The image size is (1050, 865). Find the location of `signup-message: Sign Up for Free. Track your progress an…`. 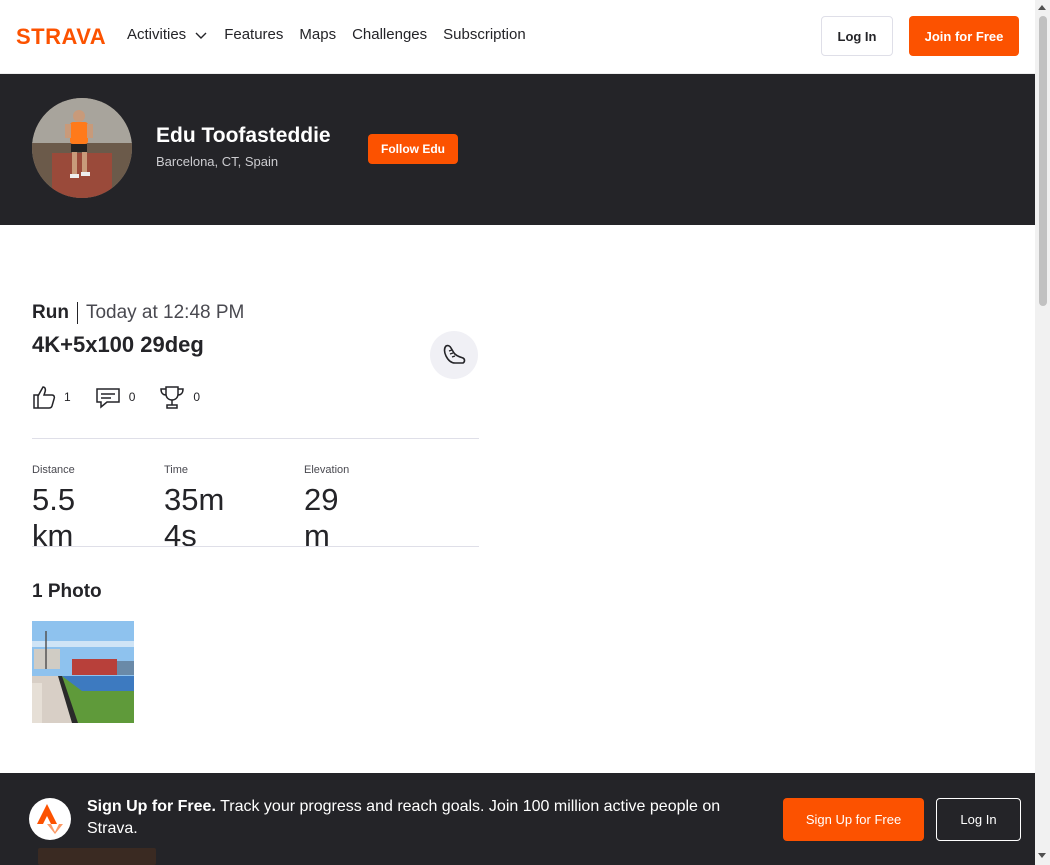

signup-message: Sign Up for Free. Track your progress an… is located at coordinates (422, 818).